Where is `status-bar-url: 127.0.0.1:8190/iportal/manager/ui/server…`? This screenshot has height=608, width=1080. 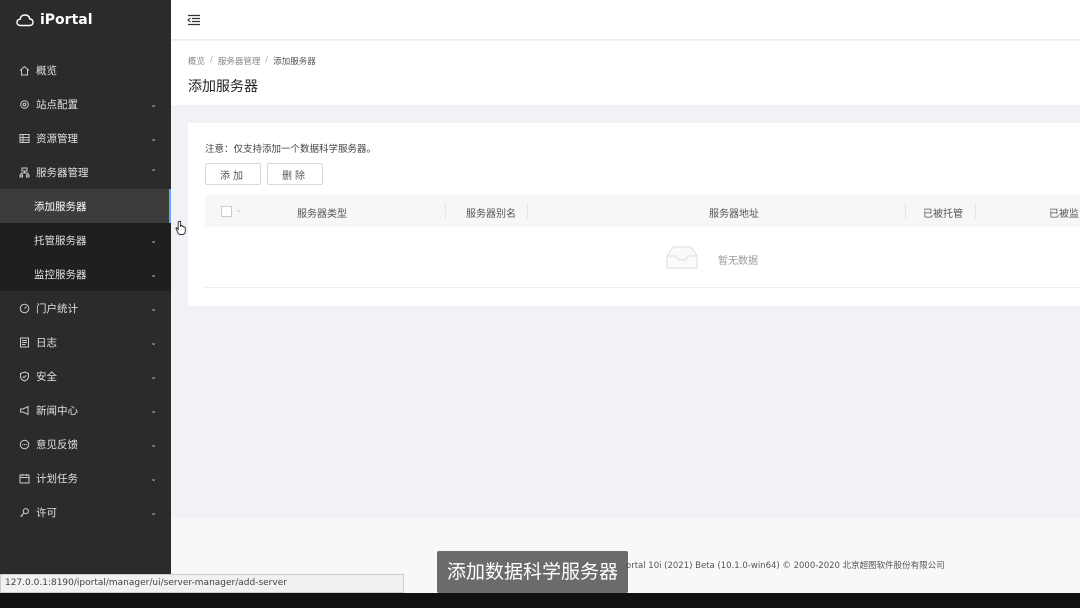 status-bar-url: 127.0.0.1:8190/iportal/manager/ui/server… is located at coordinates (202, 583).